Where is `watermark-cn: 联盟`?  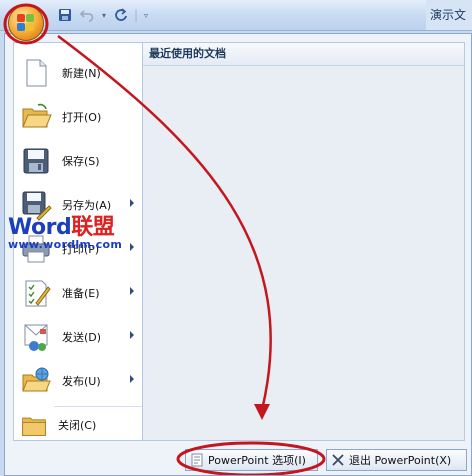 watermark-cn: 联盟 is located at coordinates (93, 227).